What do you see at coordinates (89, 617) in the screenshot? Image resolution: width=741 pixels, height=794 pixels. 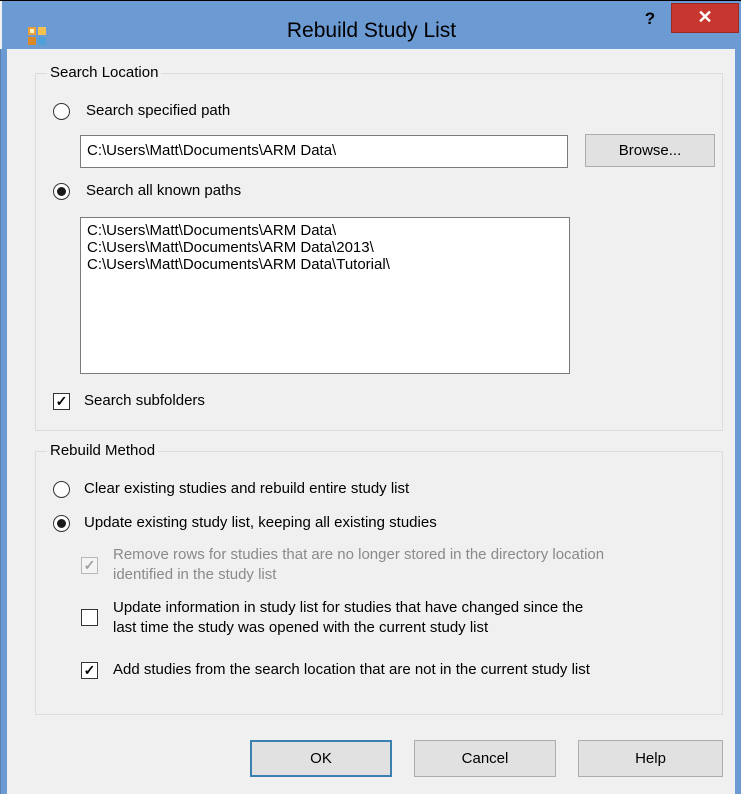 I see `update-information-checkbox` at bounding box center [89, 617].